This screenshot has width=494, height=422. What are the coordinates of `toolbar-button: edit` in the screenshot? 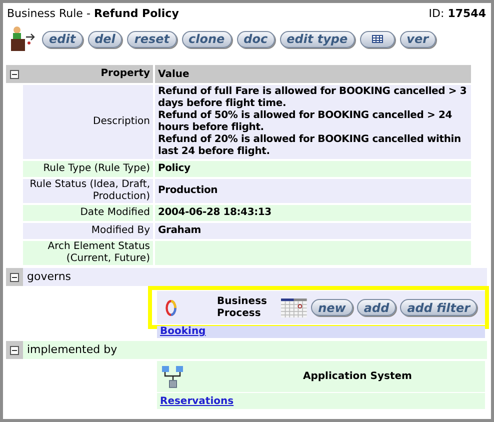 It's located at (62, 39).